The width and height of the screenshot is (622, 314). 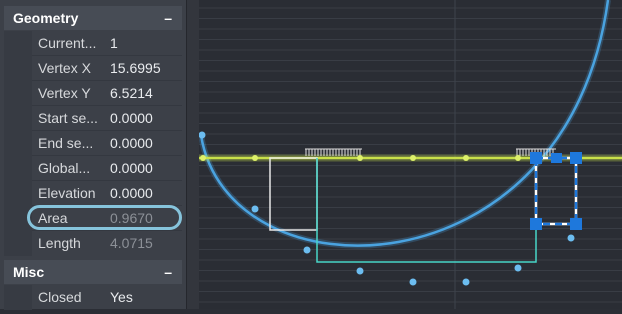 I want to click on property-value: 0.9670, so click(x=131, y=218).